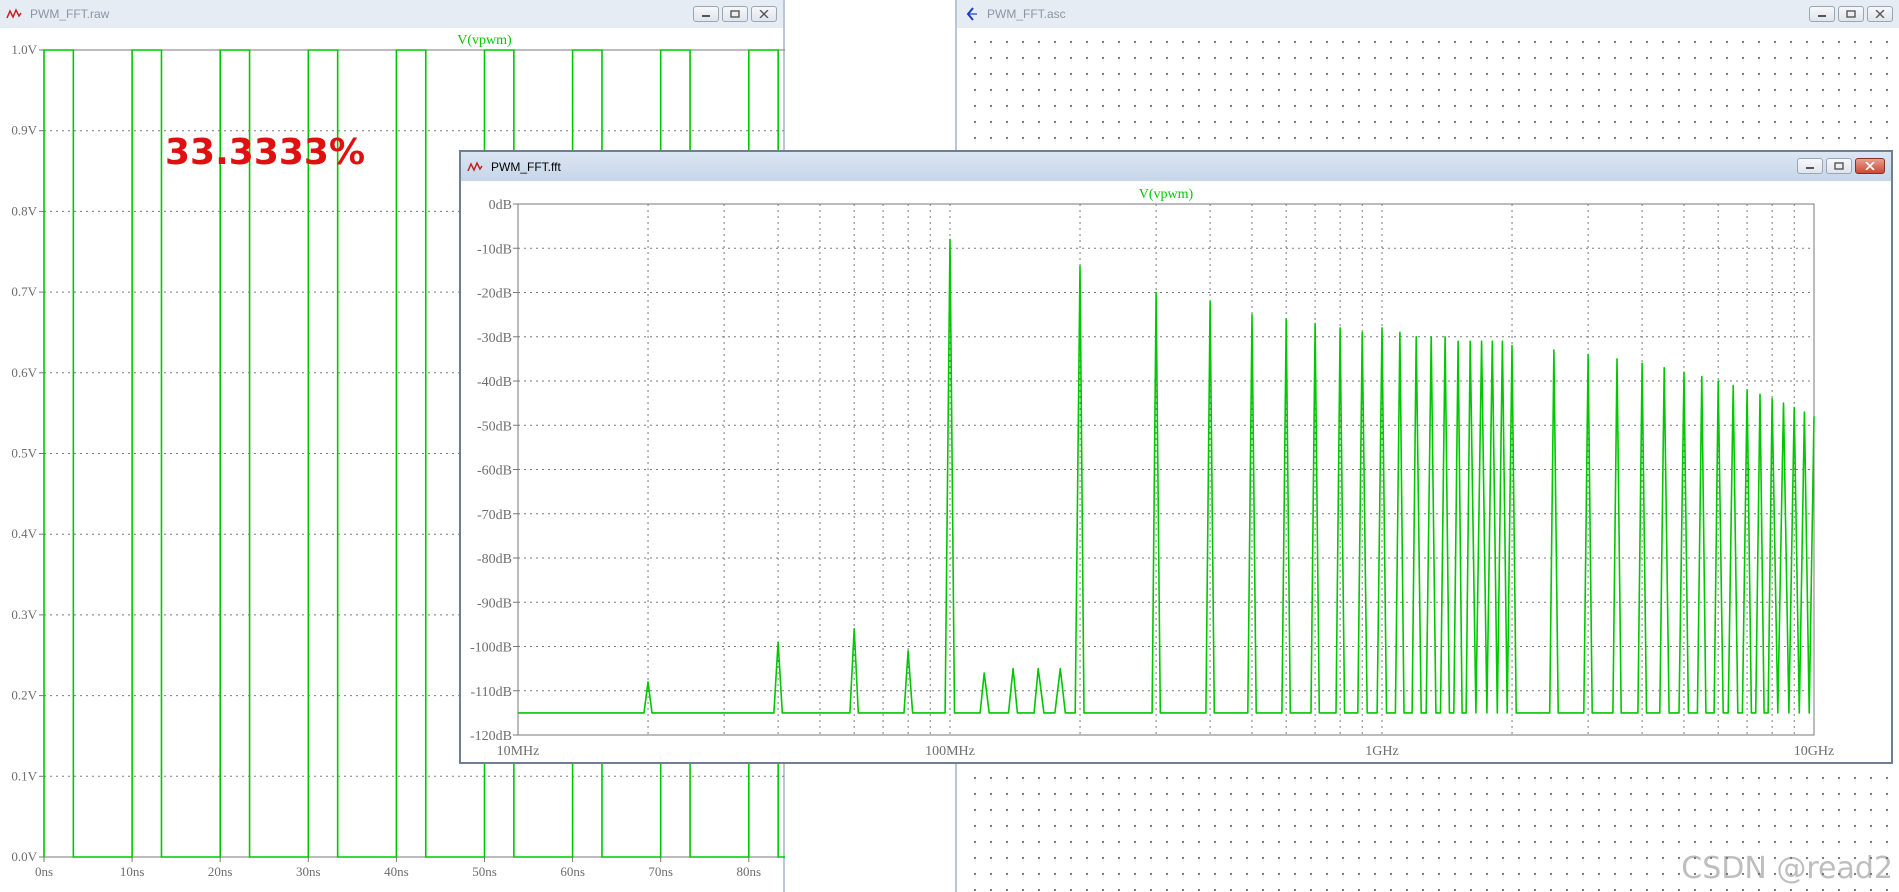  What do you see at coordinates (24, 775) in the screenshot?
I see `y-tick-label: 0.1V` at bounding box center [24, 775].